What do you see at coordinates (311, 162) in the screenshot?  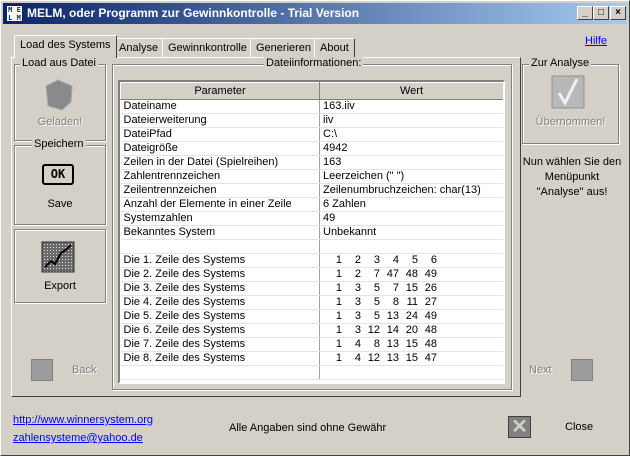 I see `table-row: Zeilen in der Datei (Spielreihen) 163` at bounding box center [311, 162].